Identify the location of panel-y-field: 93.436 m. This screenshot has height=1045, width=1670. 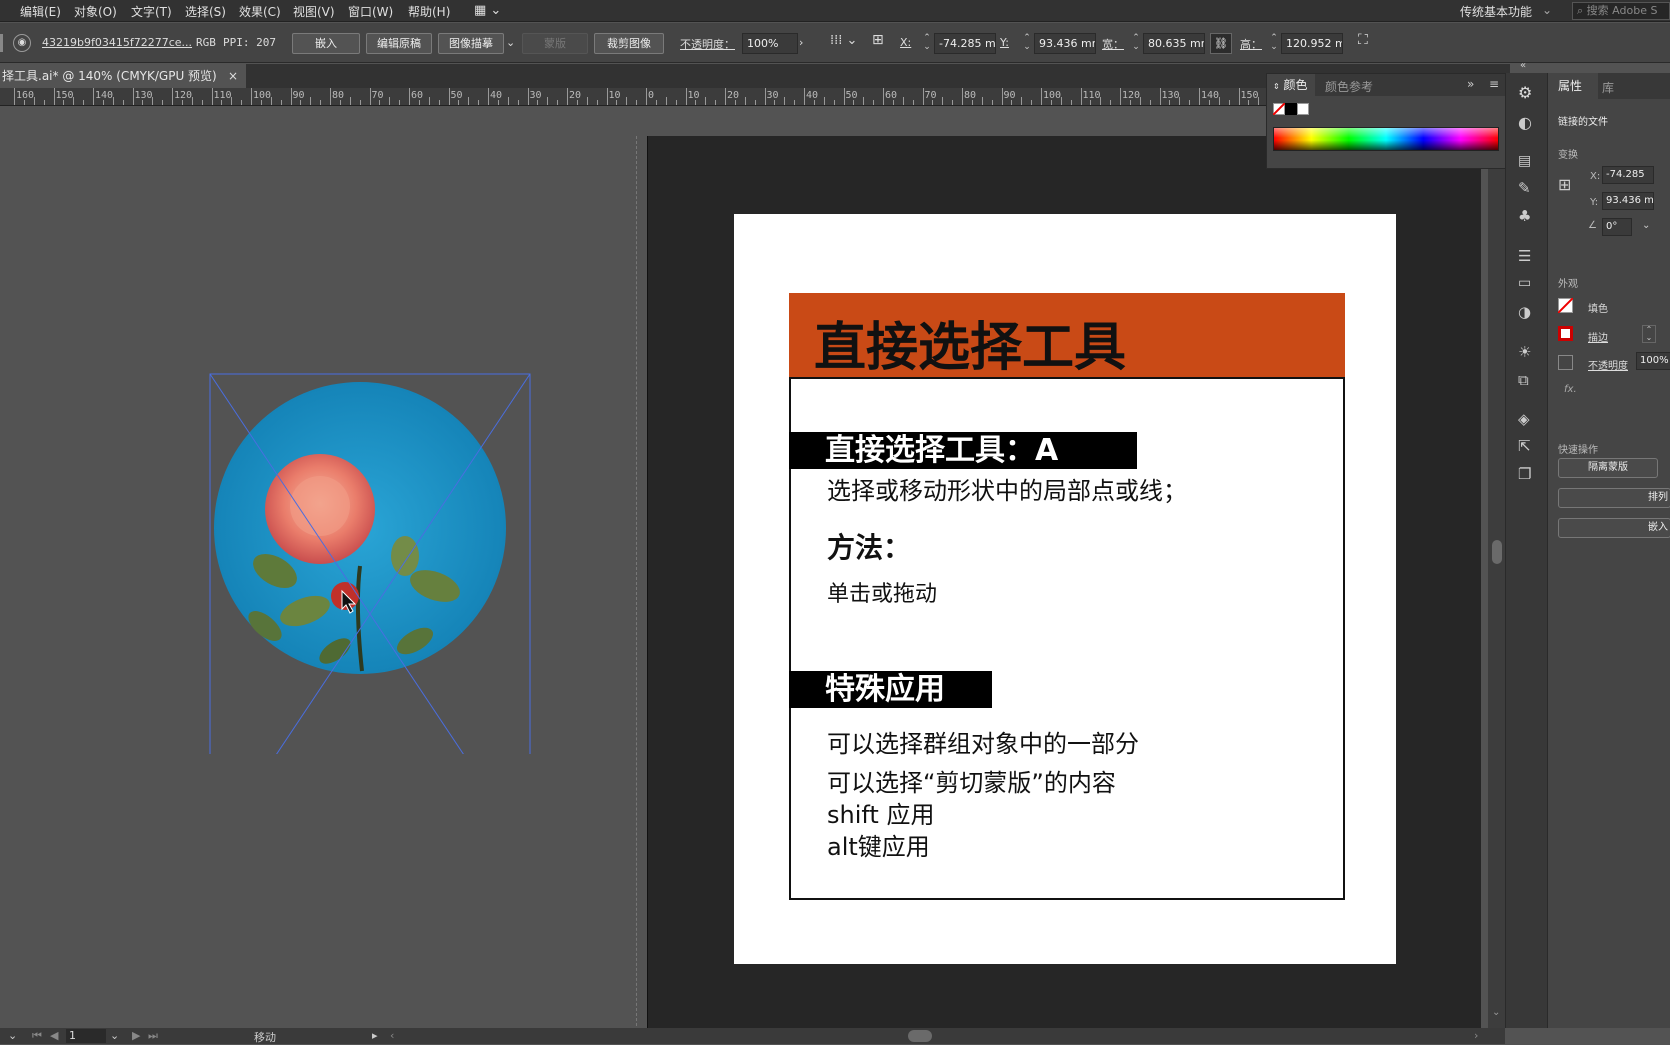
(1628, 201).